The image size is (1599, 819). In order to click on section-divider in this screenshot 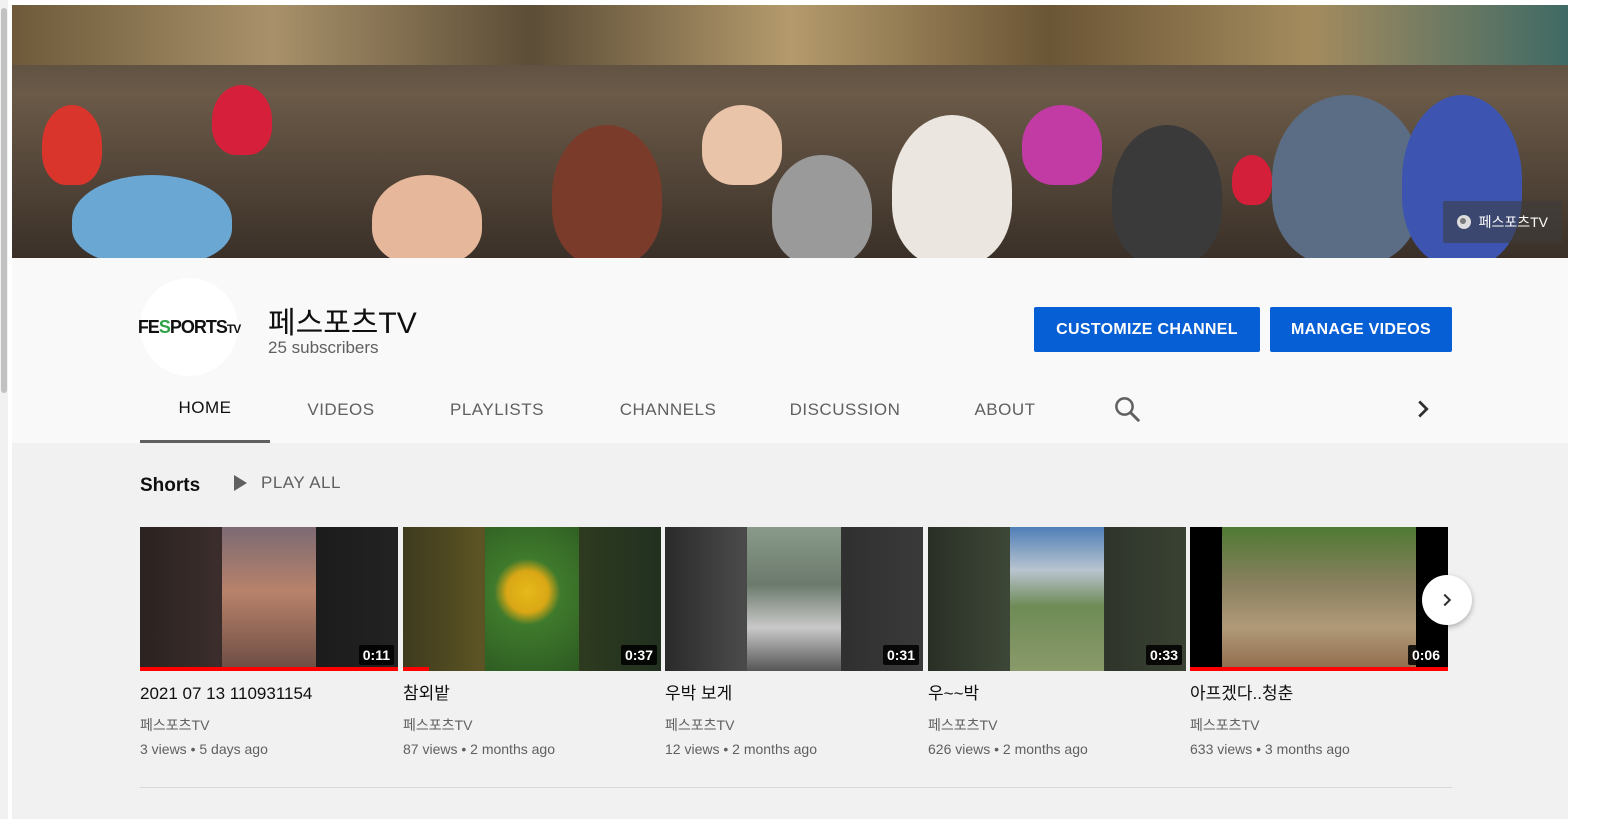, I will do `click(796, 787)`.